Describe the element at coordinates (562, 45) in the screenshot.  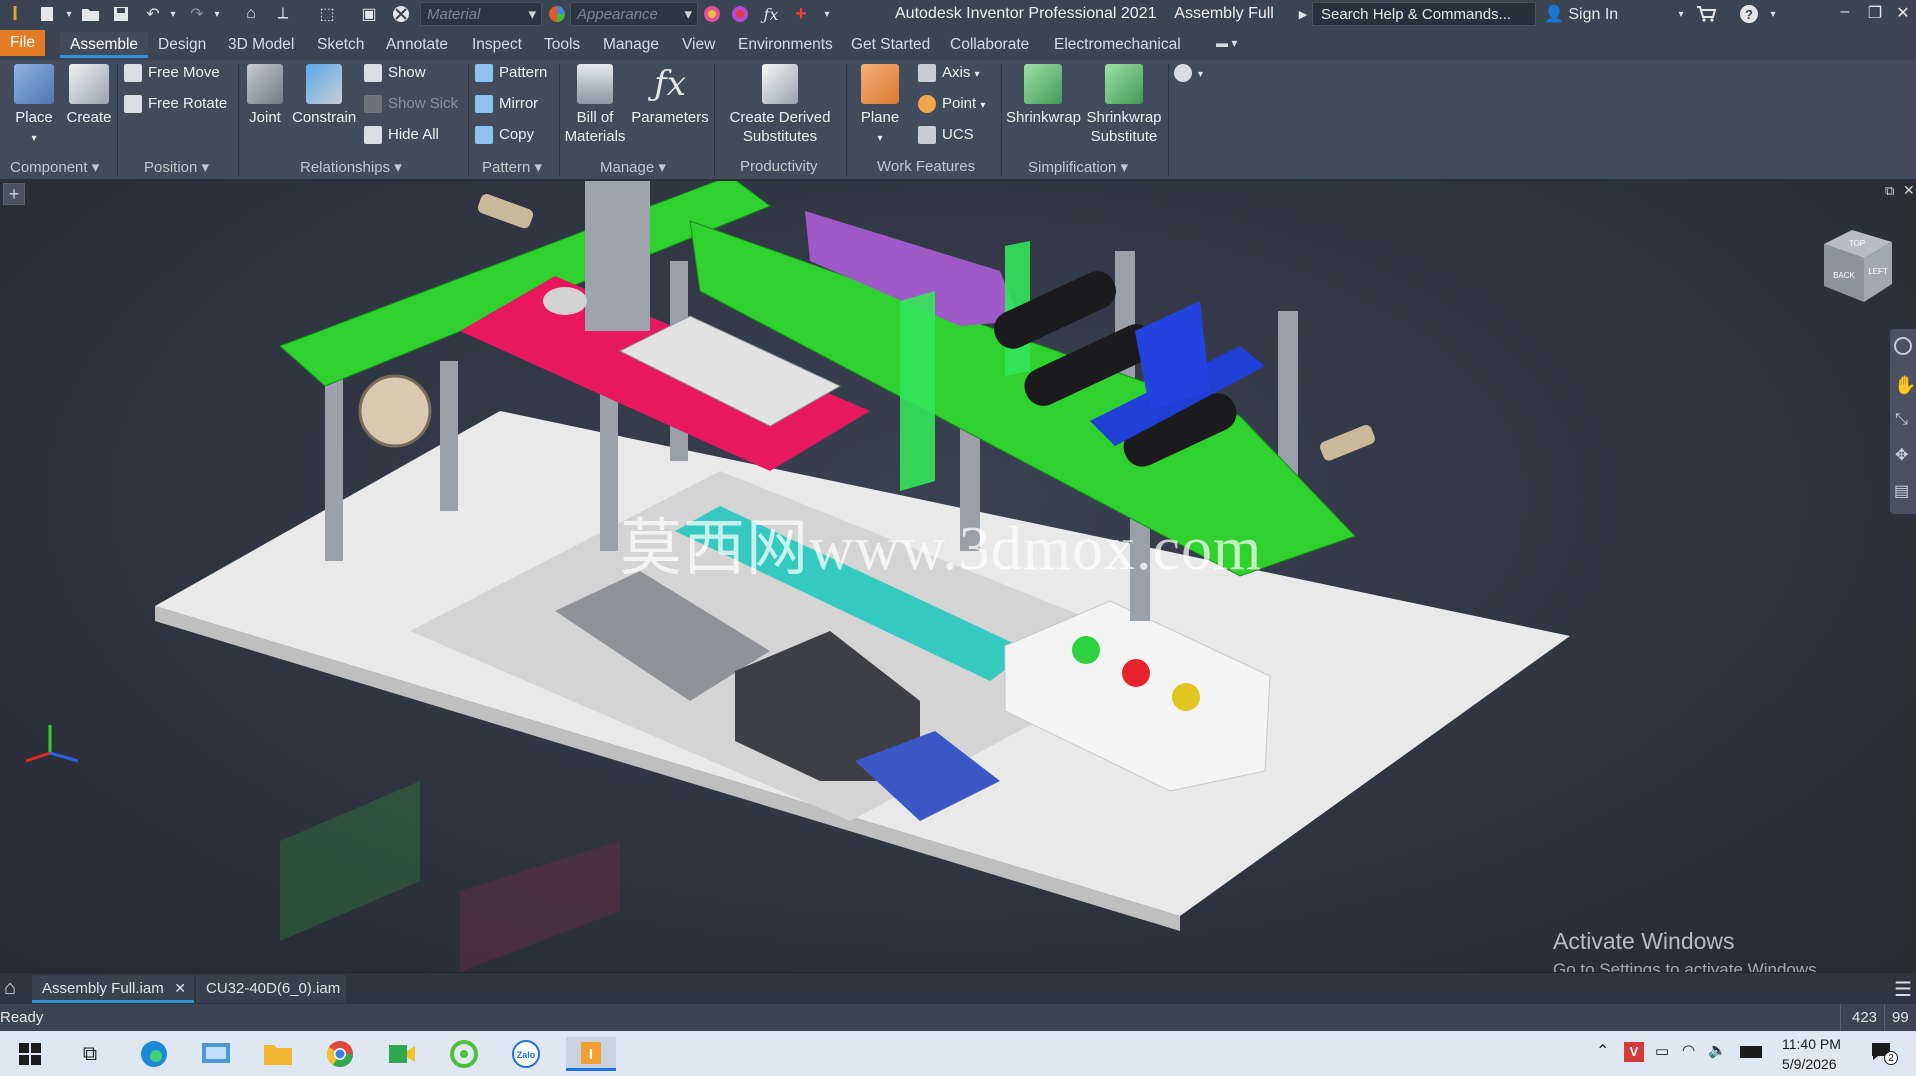
I see `tab-tools: Tools` at that location.